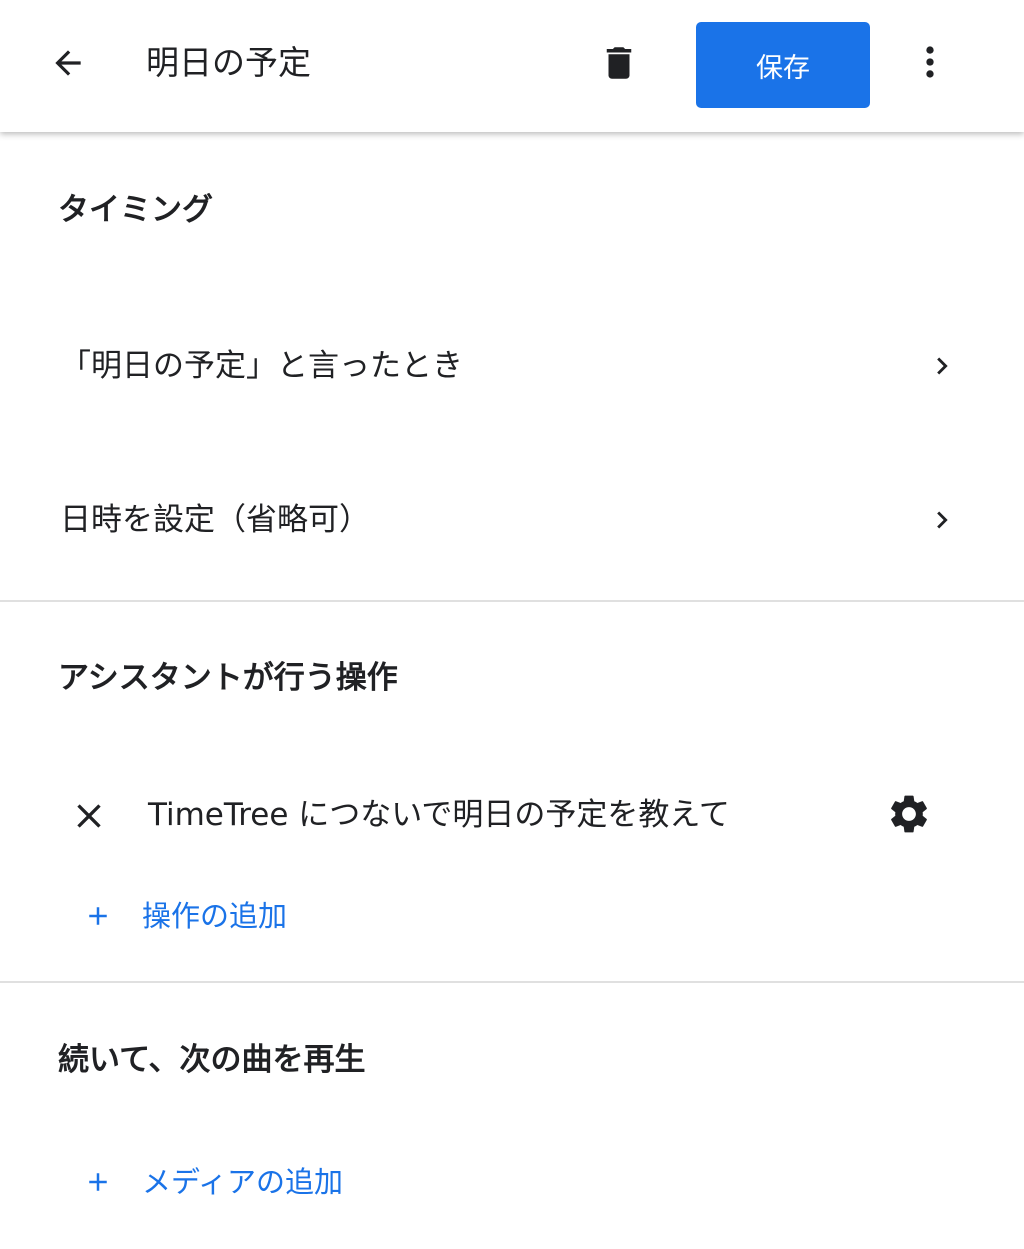 This screenshot has width=1024, height=1249. Describe the element at coordinates (261, 366) in the screenshot. I see `trigger-phrase-label: 「明日の予定」と言ったとき` at that location.